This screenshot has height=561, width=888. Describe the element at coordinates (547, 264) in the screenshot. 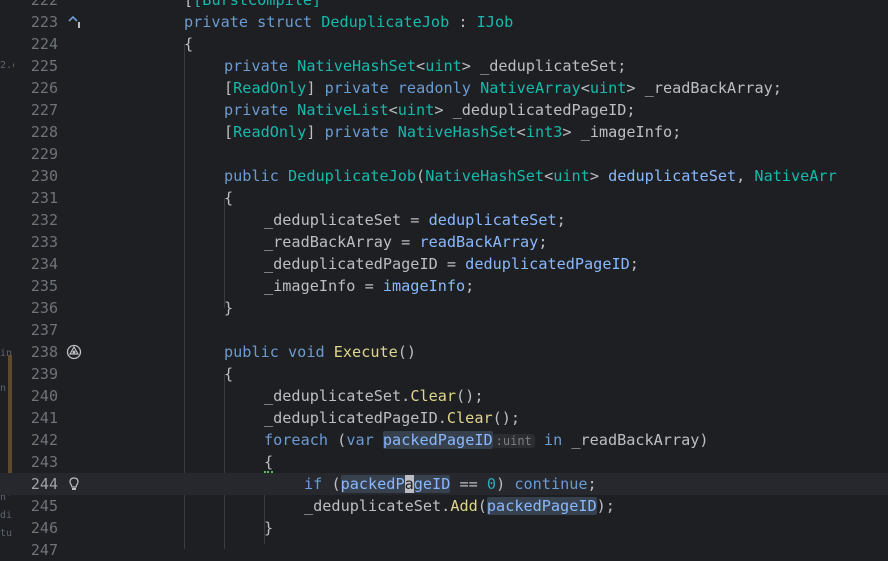

I see `code-token: deduplicatedPageID` at that location.